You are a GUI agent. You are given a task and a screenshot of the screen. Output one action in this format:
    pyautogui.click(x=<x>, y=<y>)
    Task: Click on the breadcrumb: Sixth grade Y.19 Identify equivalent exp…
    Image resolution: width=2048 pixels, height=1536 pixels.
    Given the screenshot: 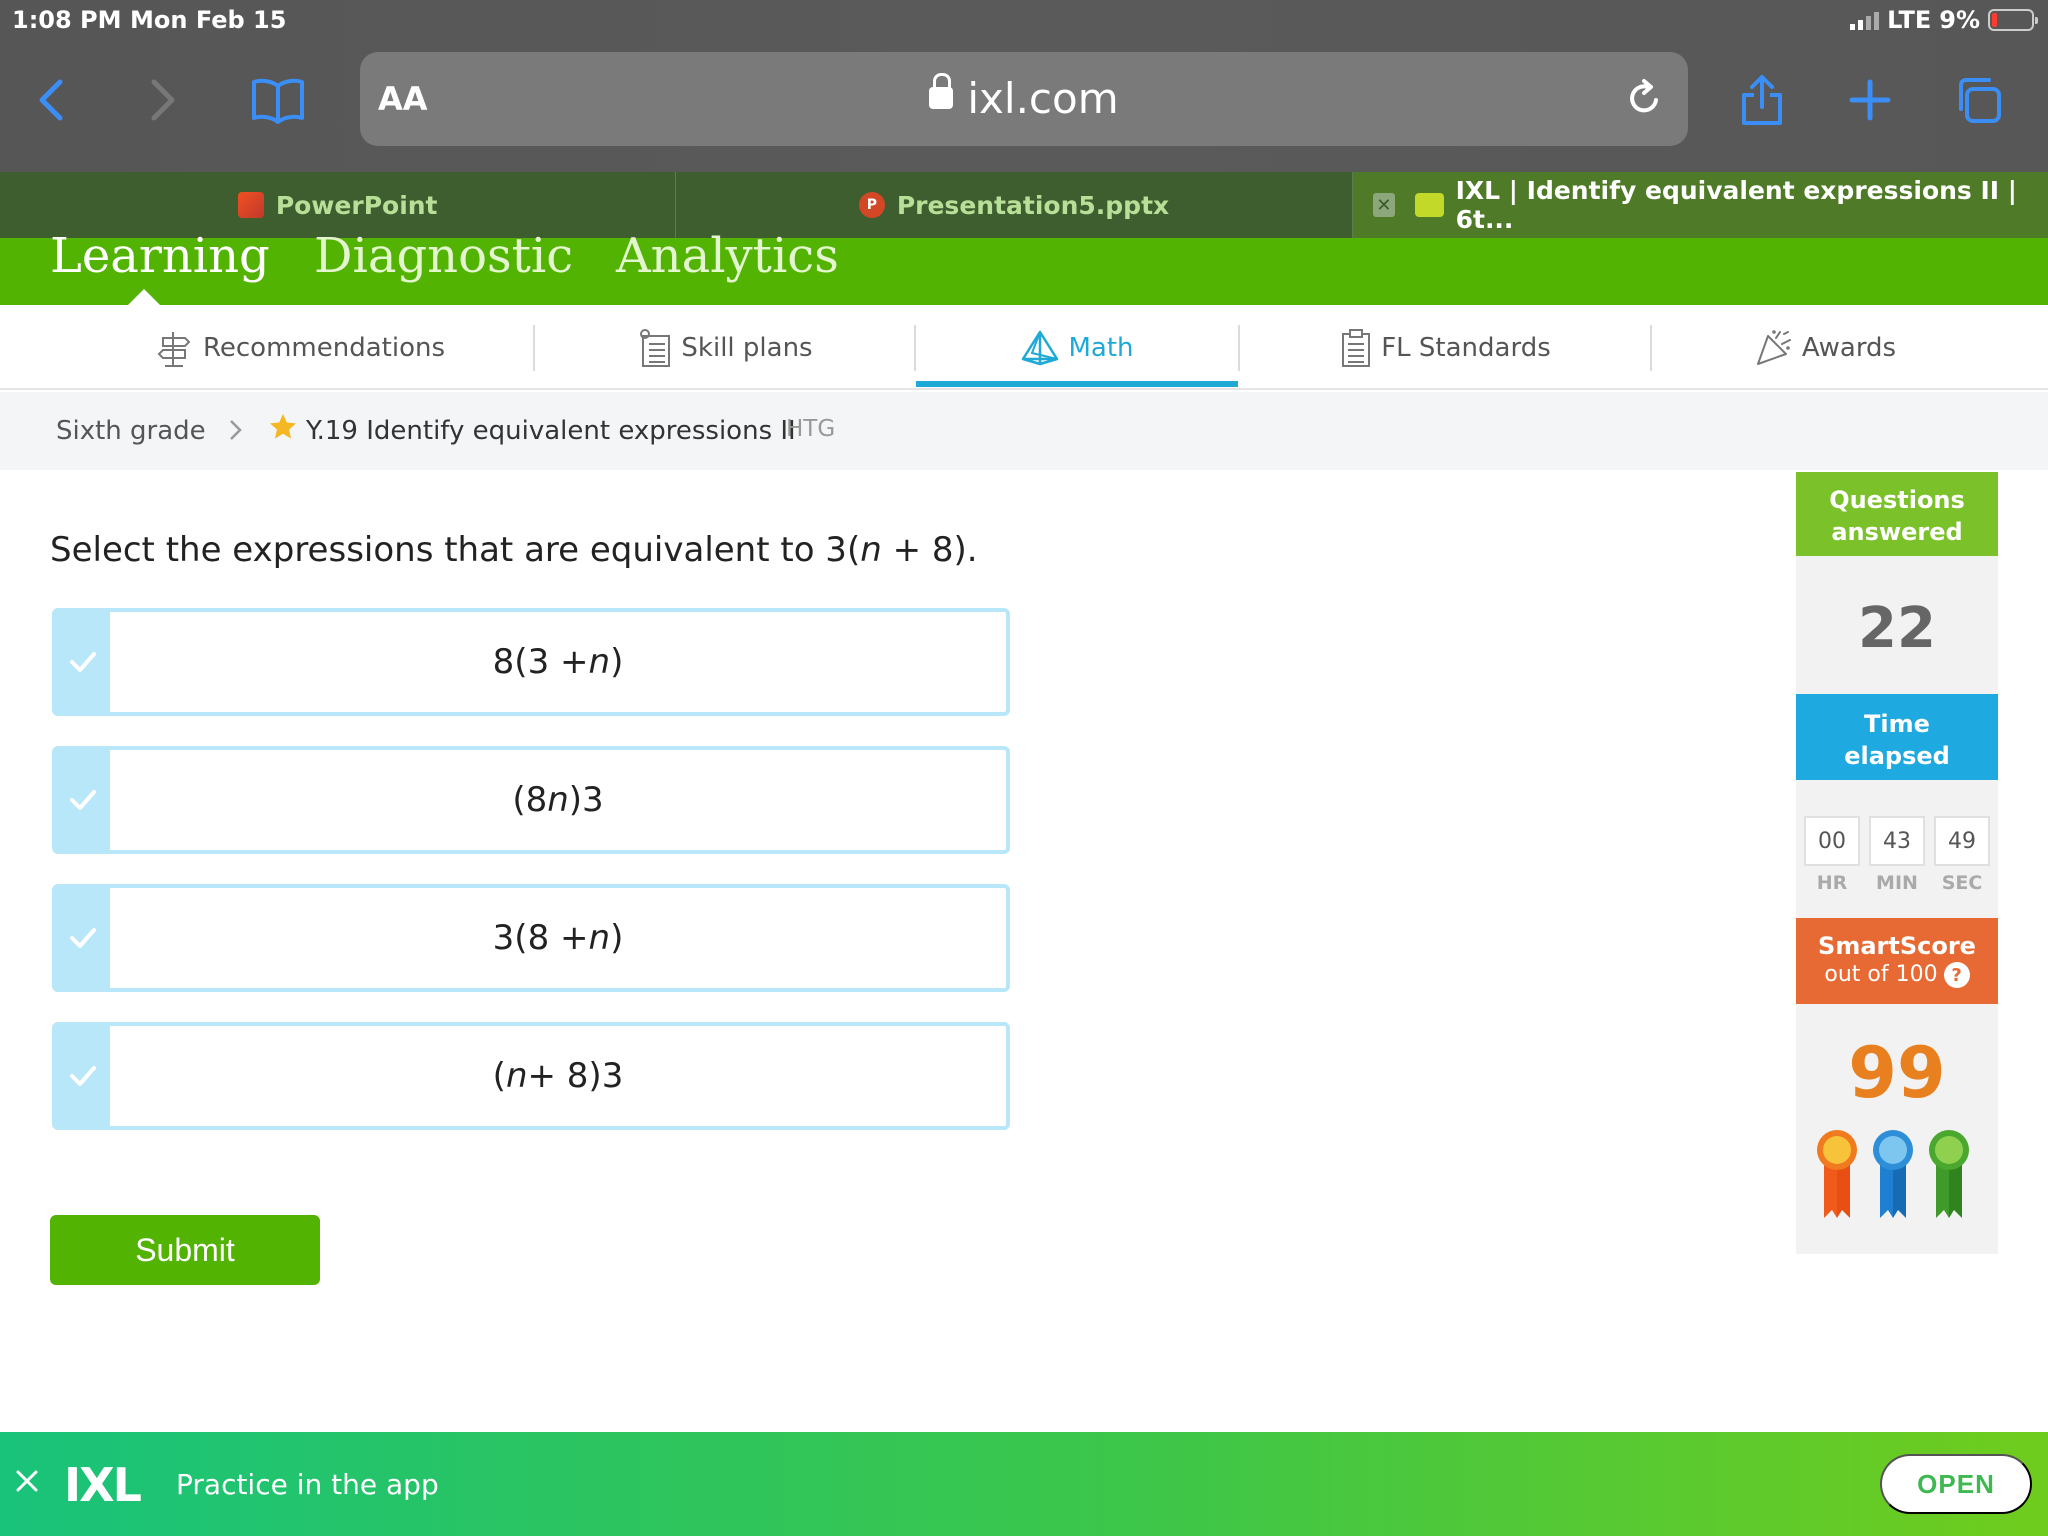 What is the action you would take?
    pyautogui.click(x=1024, y=431)
    